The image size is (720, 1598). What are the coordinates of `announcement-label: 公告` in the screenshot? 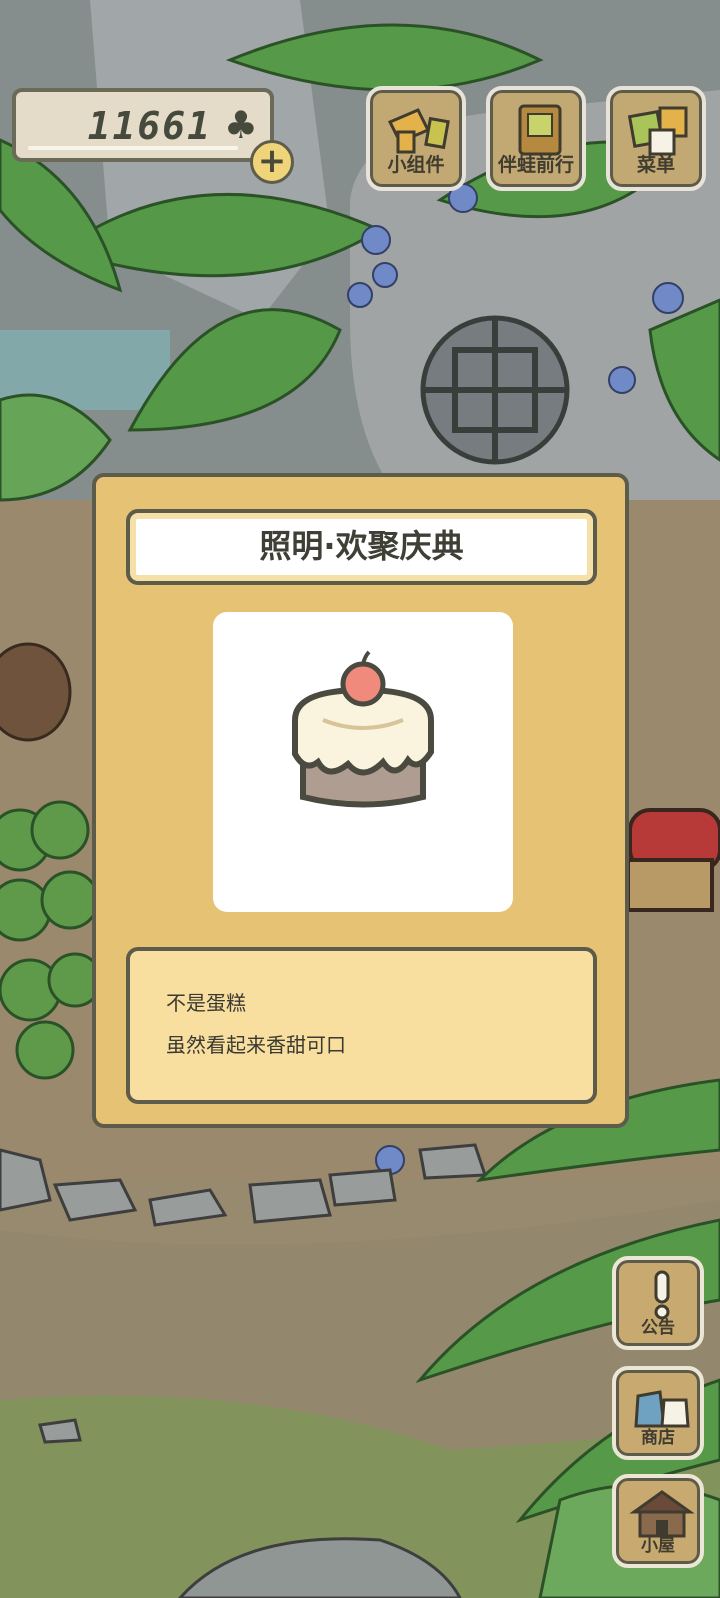 It's located at (658, 1328).